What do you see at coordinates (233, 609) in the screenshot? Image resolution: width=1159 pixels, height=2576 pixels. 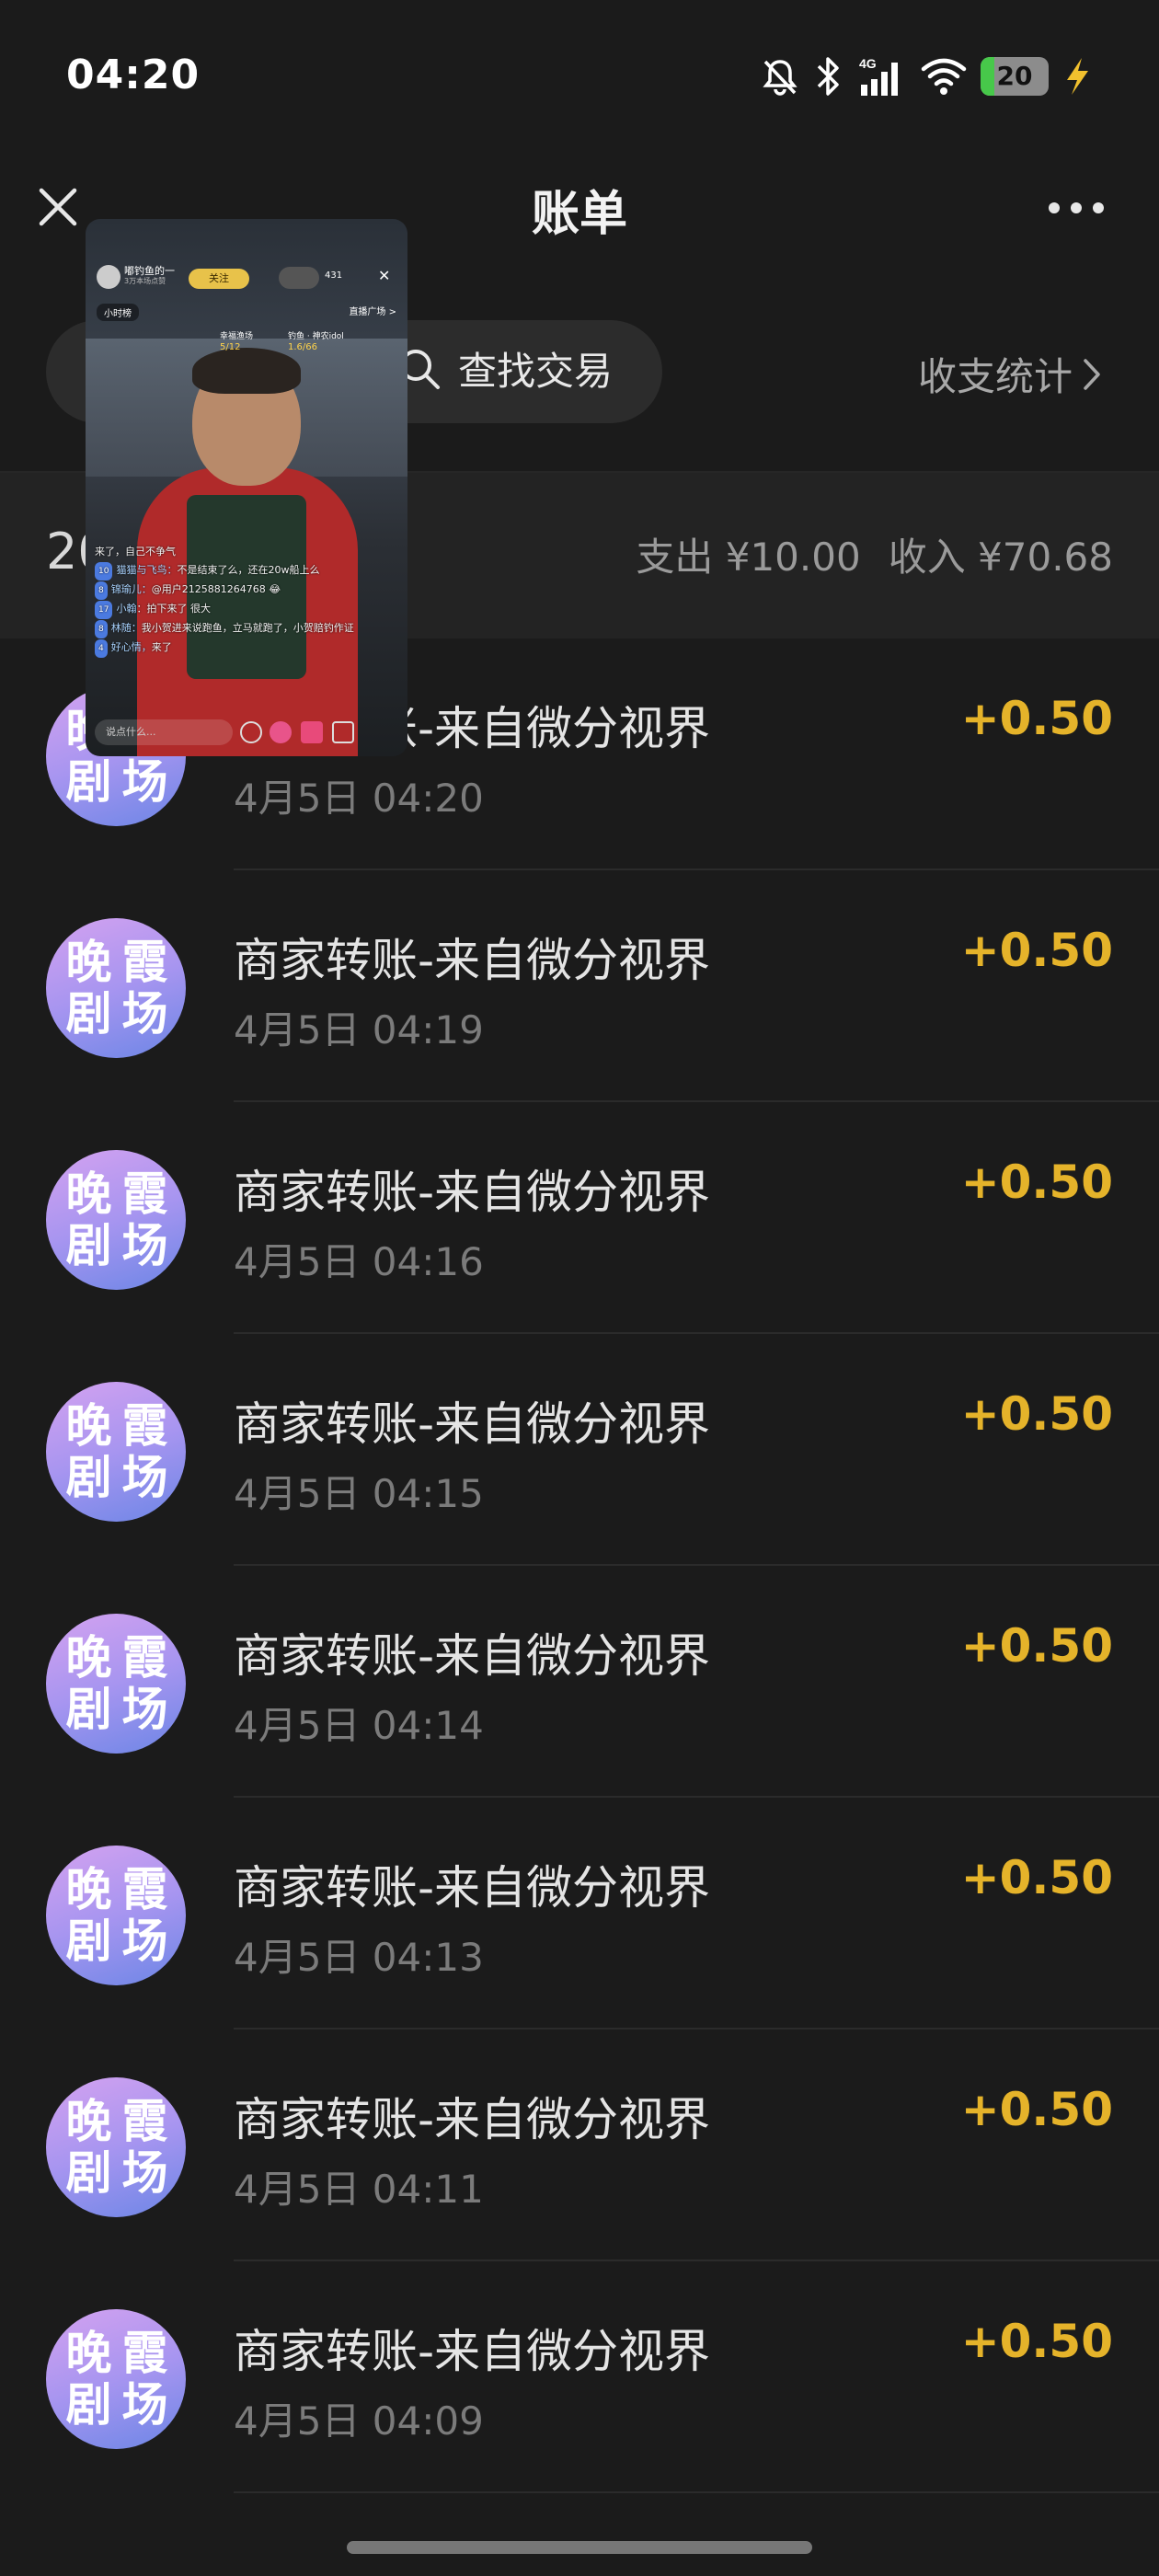 I see `pip-chat-line: 17 小翰：拍下来了 很大` at bounding box center [233, 609].